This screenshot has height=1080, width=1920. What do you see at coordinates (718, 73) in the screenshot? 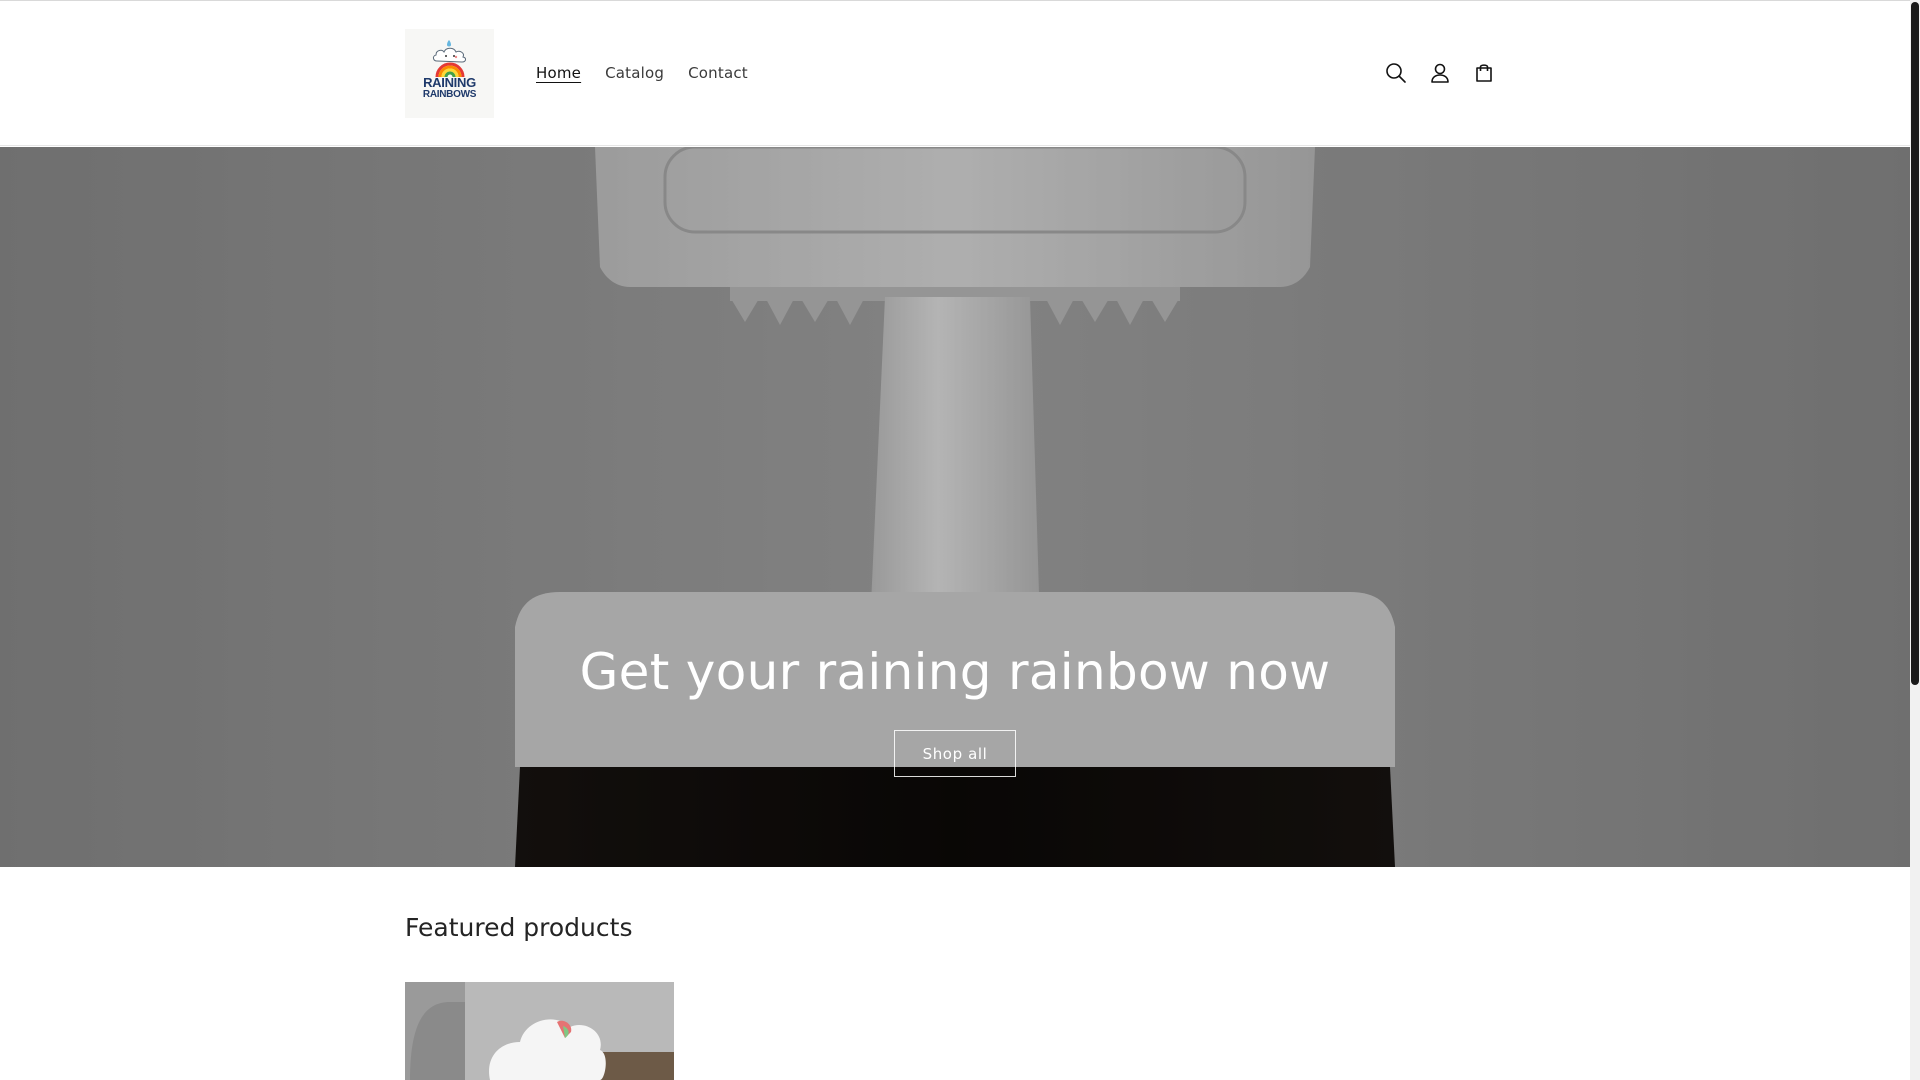
I see `nav-link-contact: Contact` at bounding box center [718, 73].